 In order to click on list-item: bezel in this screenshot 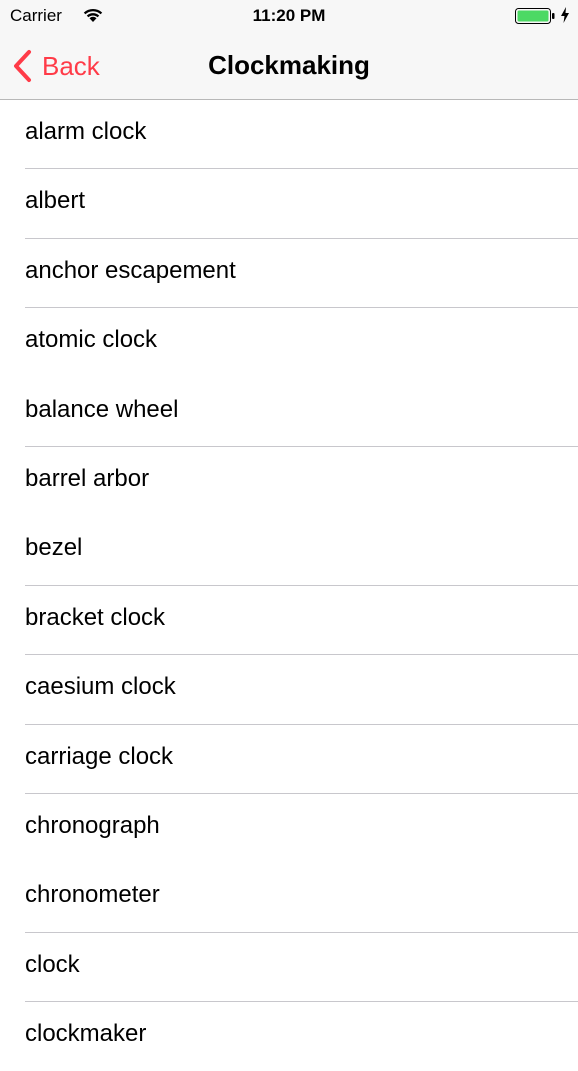, I will do `click(289, 551)`.